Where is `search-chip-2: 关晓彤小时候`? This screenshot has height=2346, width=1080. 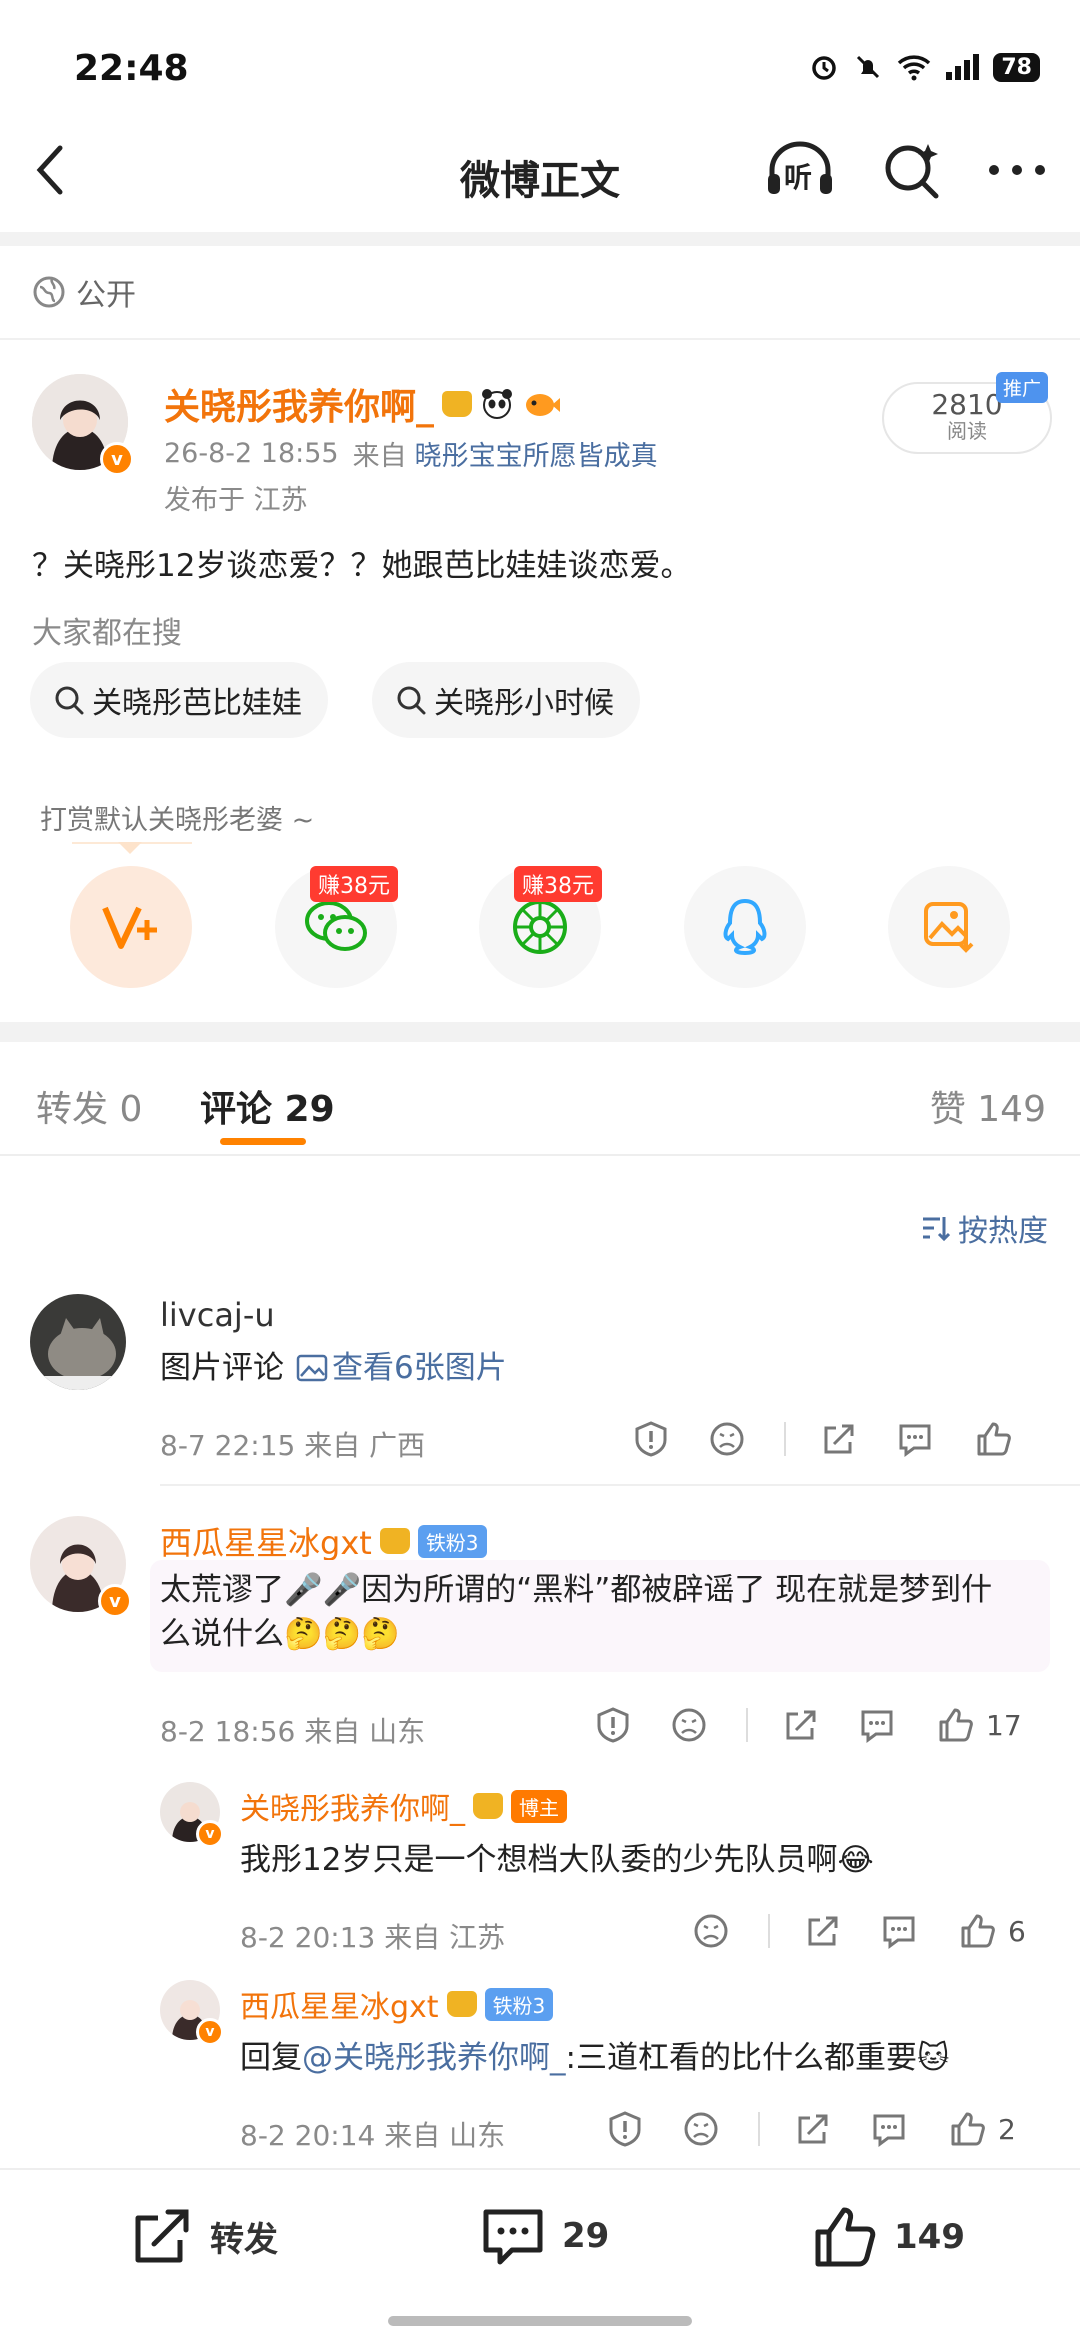
search-chip-2: 关晓彤小时候 is located at coordinates (506, 700).